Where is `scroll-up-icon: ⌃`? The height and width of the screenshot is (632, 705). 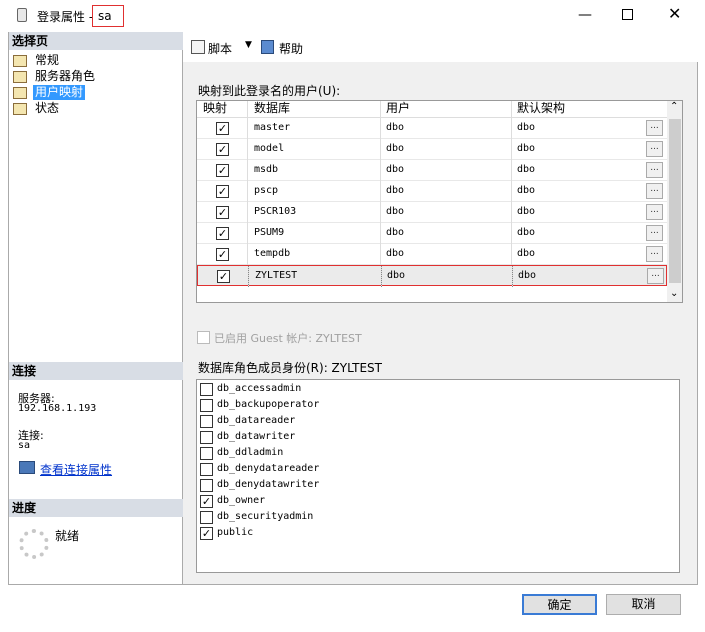 scroll-up-icon: ⌃ is located at coordinates (674, 106).